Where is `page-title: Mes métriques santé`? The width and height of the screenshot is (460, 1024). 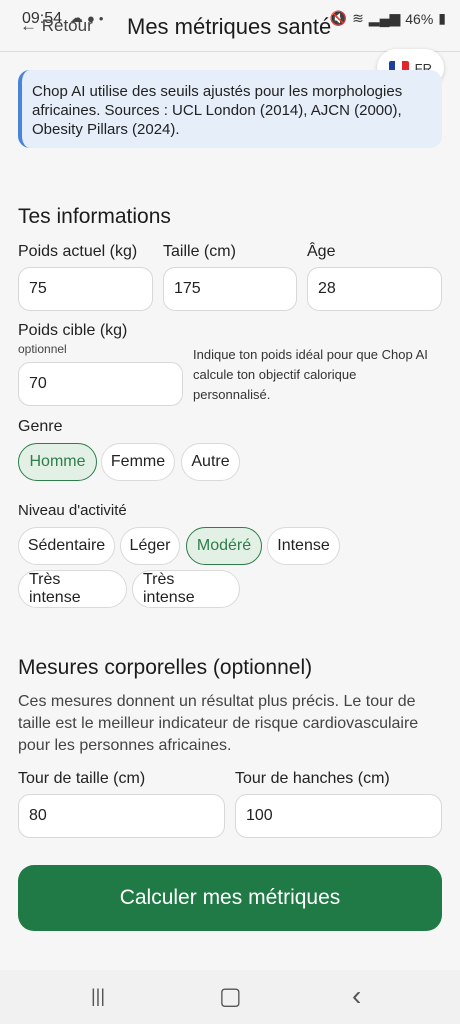
page-title: Mes métriques santé is located at coordinates (229, 26).